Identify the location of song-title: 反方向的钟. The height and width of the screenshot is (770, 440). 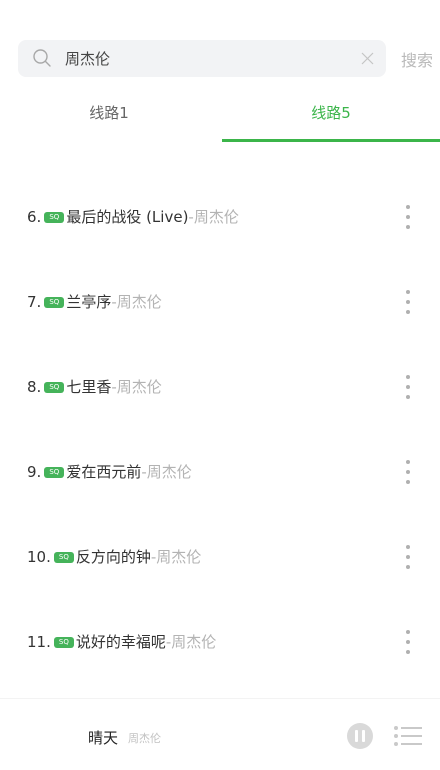
(113, 557).